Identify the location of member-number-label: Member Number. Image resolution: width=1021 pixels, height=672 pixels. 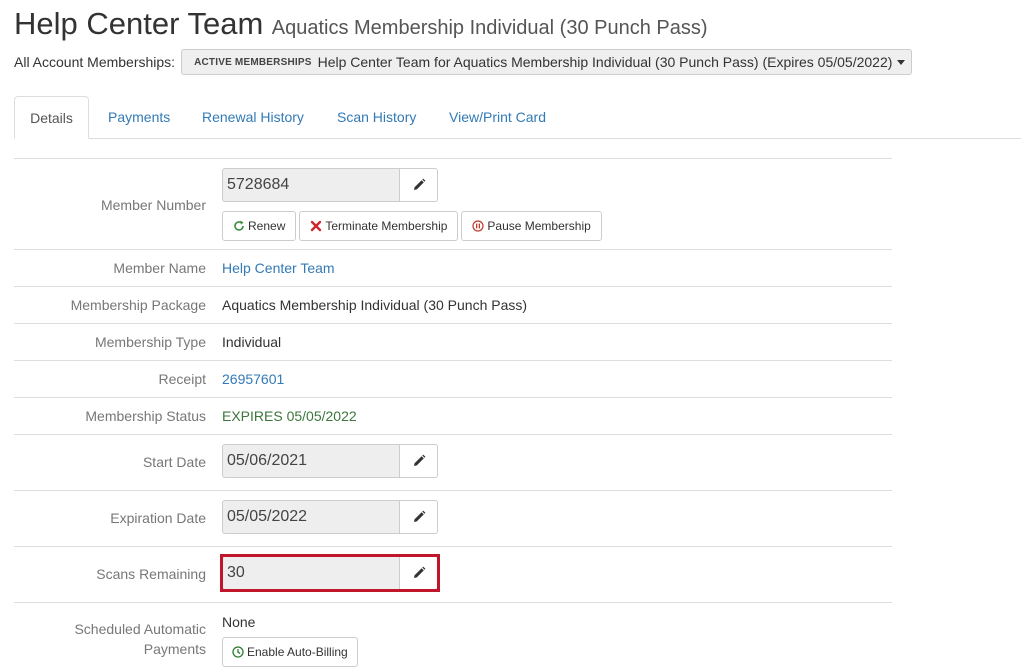
(153, 205).